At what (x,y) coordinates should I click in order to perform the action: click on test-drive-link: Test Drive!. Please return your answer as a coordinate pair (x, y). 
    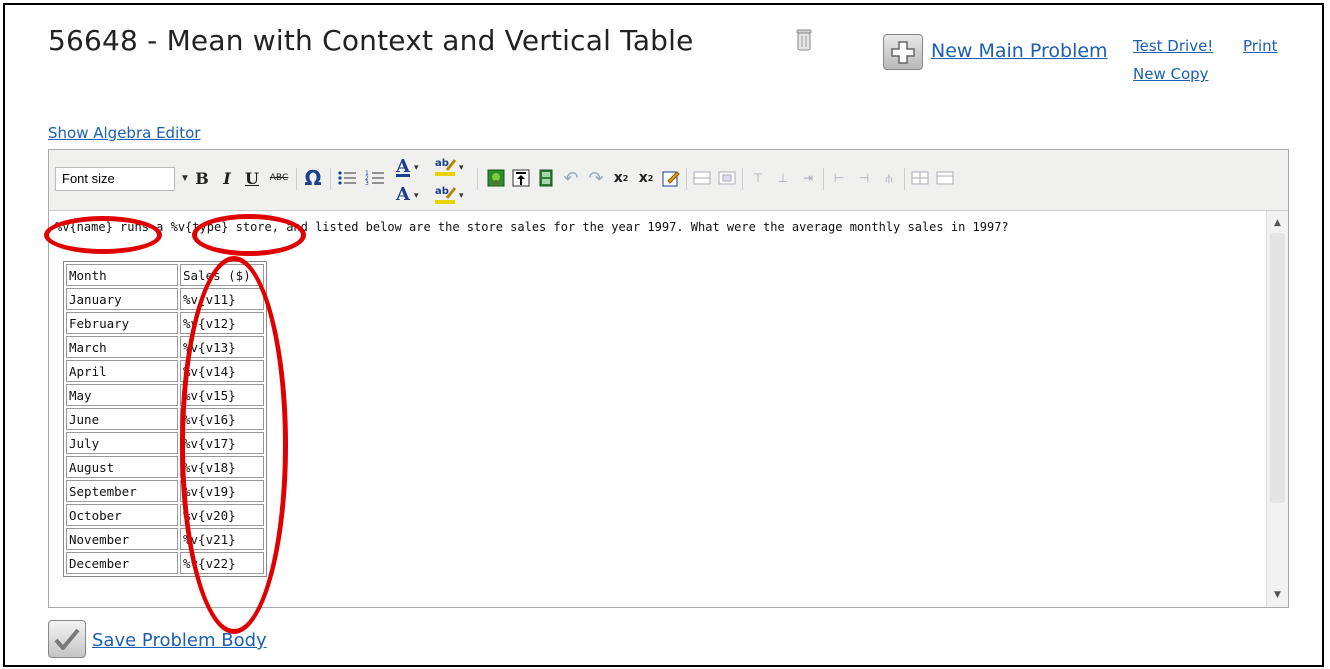
    Looking at the image, I should click on (1173, 46).